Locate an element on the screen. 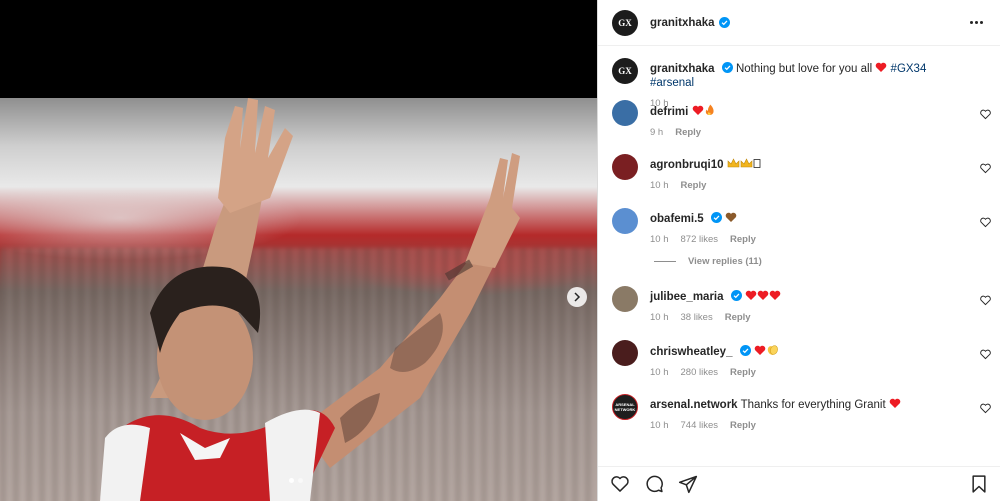 Image resolution: width=1000 pixels, height=501 pixels. hashtag: #GX34 is located at coordinates (909, 69).